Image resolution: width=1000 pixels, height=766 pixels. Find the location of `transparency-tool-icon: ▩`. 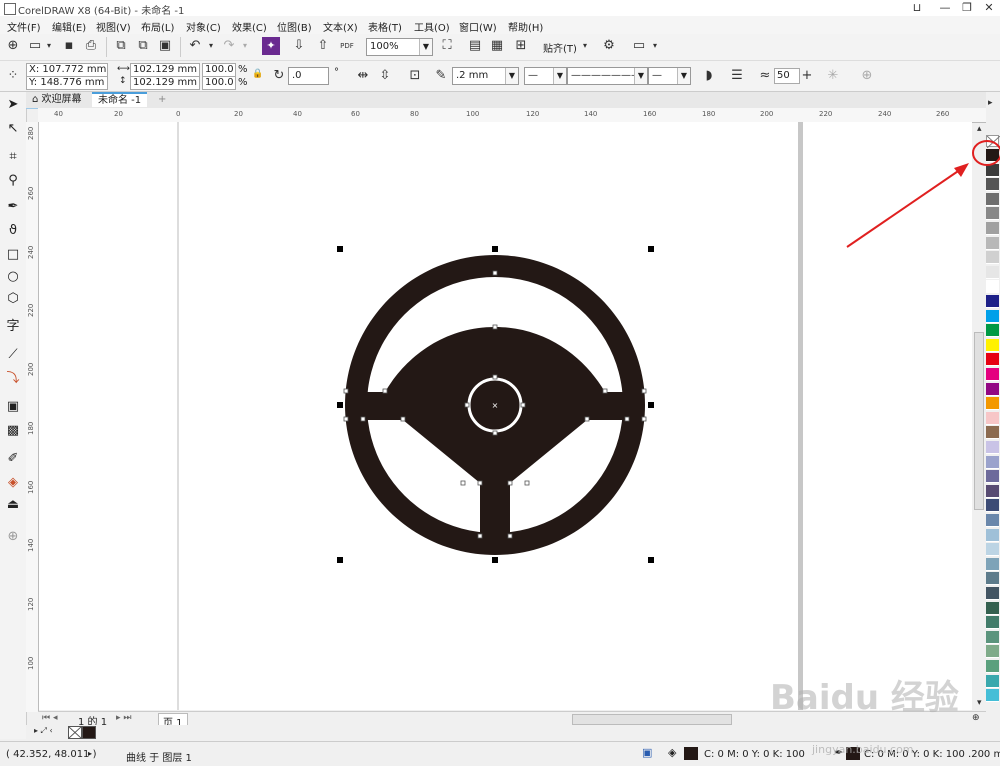

transparency-tool-icon: ▩ is located at coordinates (13, 431).